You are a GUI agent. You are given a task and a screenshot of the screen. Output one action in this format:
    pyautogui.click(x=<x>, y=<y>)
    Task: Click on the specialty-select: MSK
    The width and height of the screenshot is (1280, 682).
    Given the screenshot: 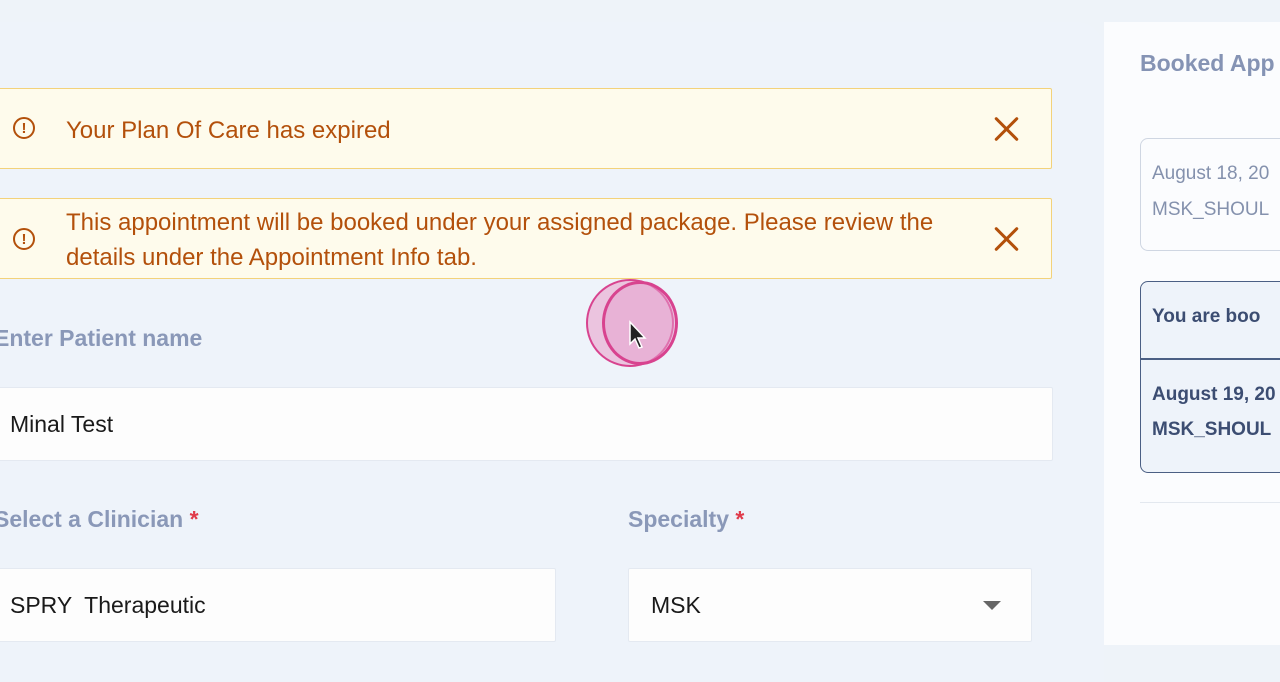 What is the action you would take?
    pyautogui.click(x=830, y=605)
    